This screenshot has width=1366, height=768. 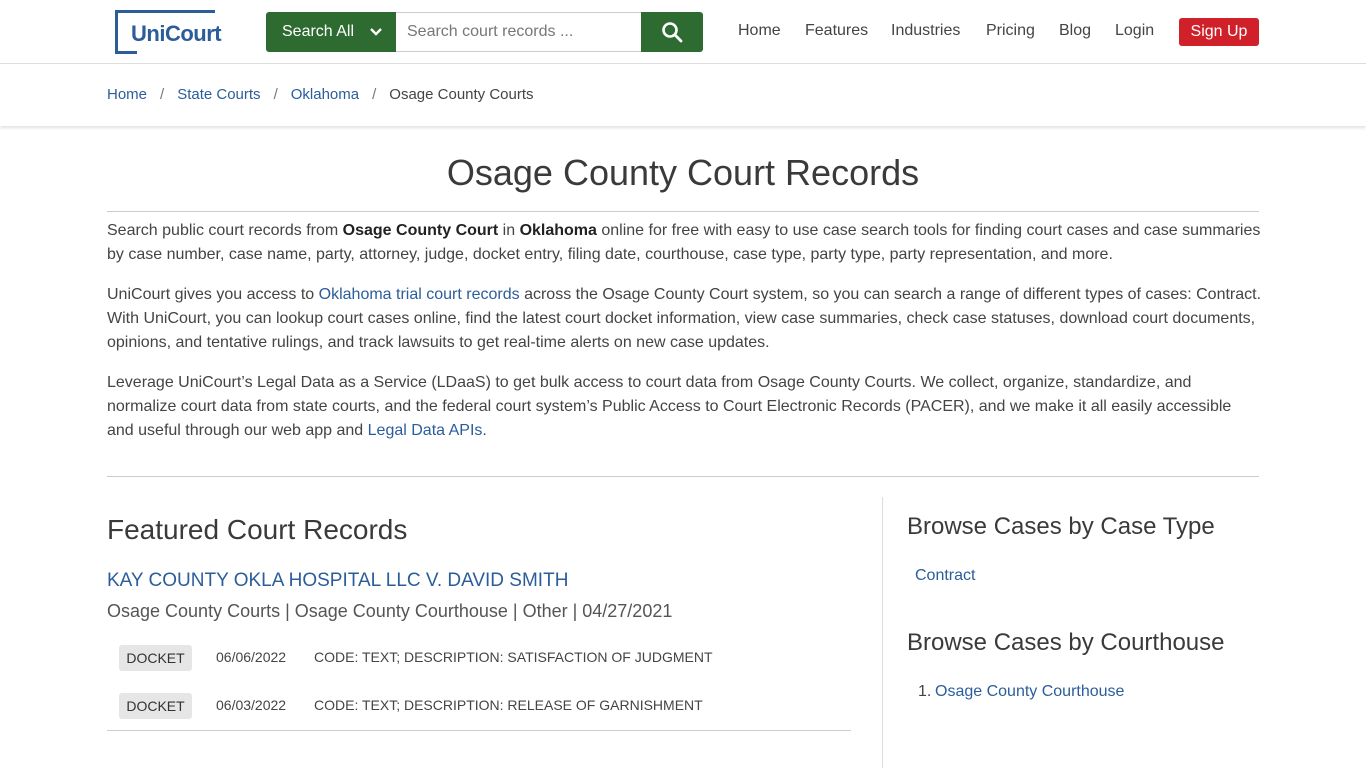 What do you see at coordinates (1066, 642) in the screenshot?
I see `courthouse-heading: Browse Cases by Courthouse` at bounding box center [1066, 642].